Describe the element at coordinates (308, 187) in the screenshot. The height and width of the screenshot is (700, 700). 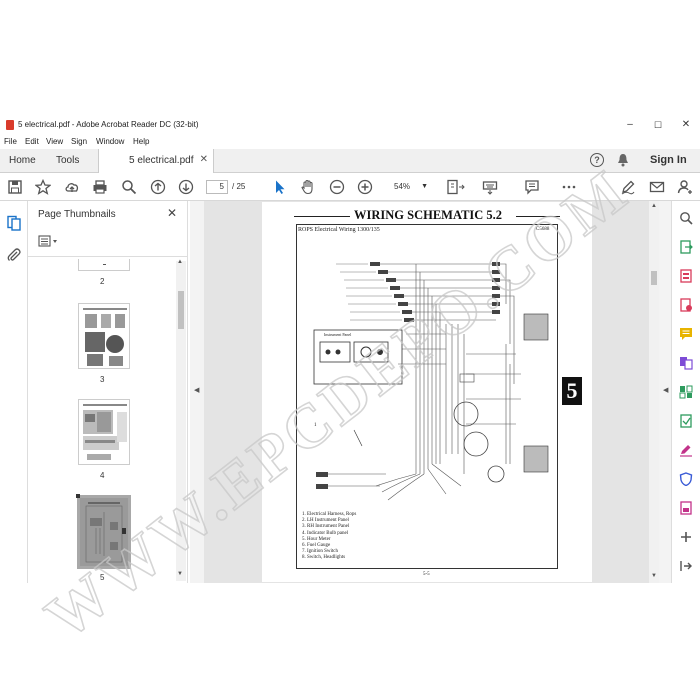
I see `hand-tool-icon` at that location.